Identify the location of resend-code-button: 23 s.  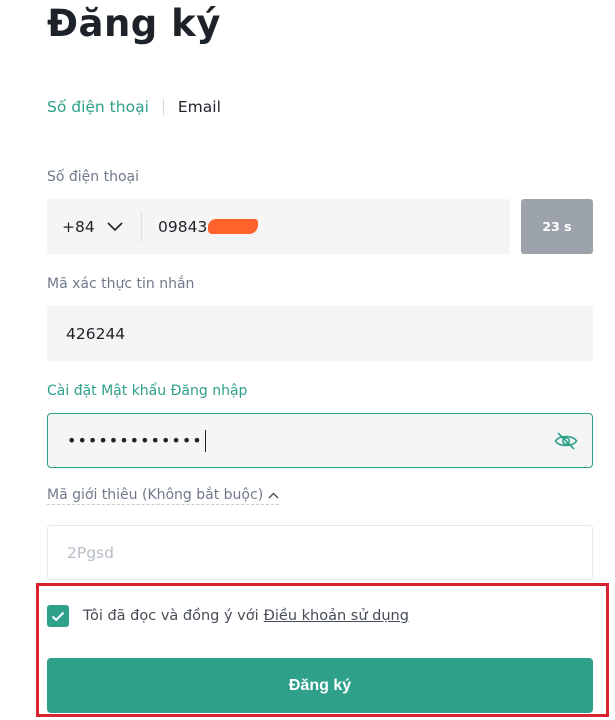
(557, 226).